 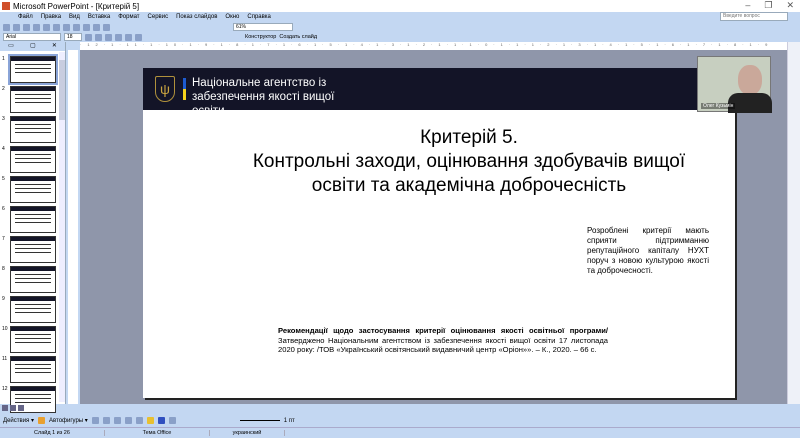 What do you see at coordinates (128, 37) in the screenshot?
I see `align-center-icon` at bounding box center [128, 37].